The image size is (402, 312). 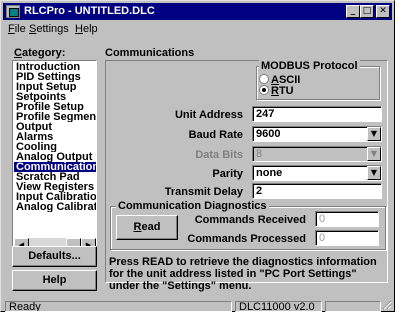 What do you see at coordinates (55, 167) in the screenshot?
I see `category-item: Communications` at bounding box center [55, 167].